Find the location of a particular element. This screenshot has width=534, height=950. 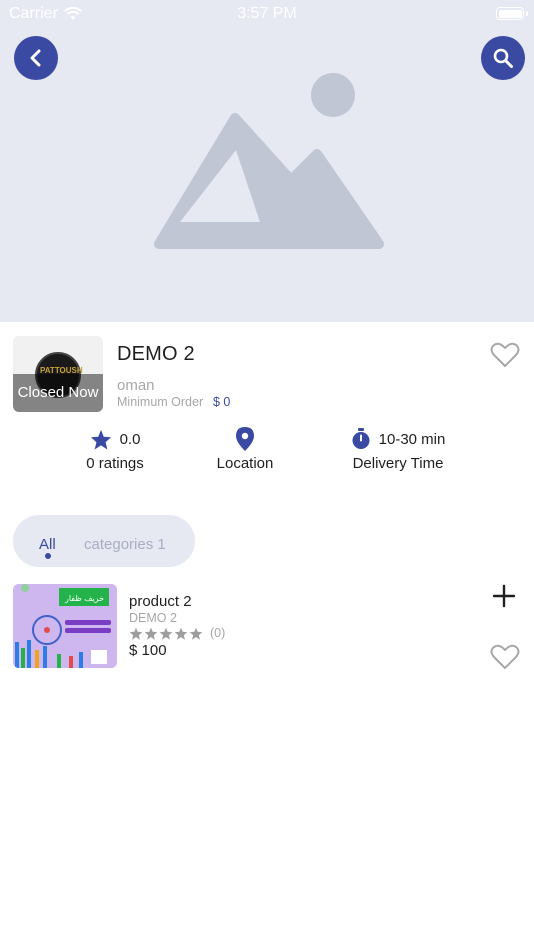

search-button is located at coordinates (503, 58).